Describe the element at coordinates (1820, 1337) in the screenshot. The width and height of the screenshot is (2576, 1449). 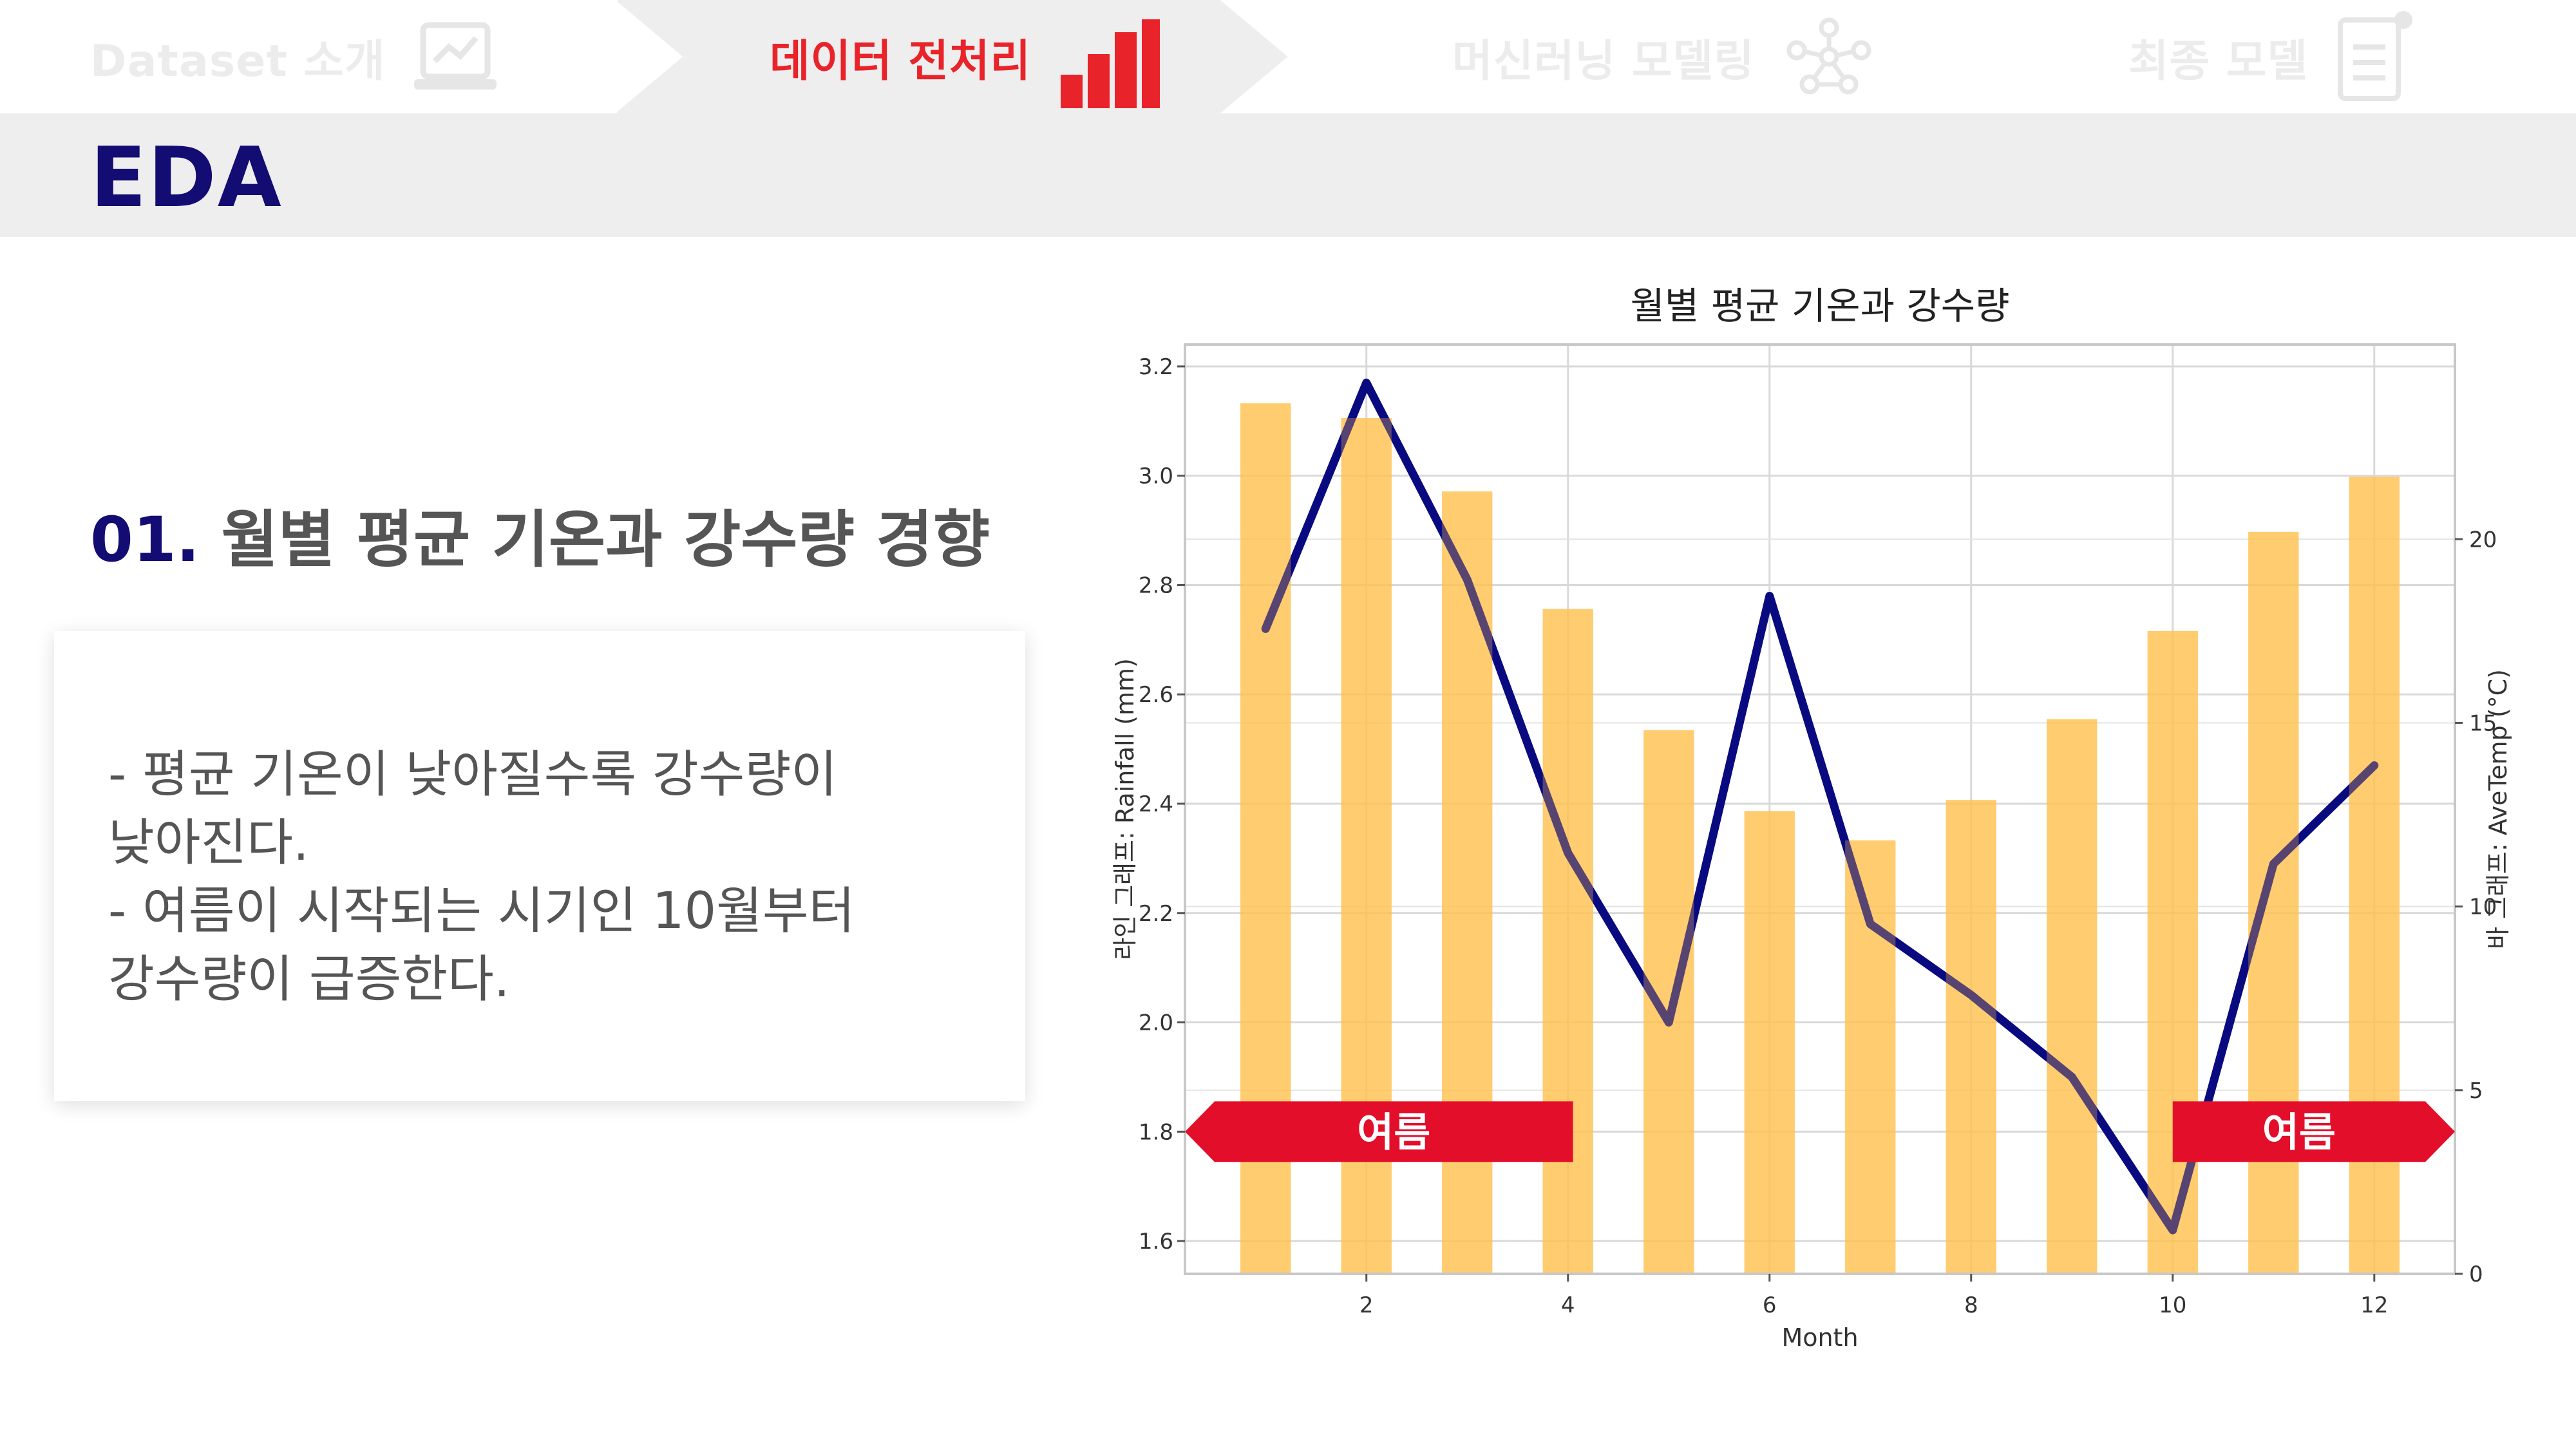
I see `x-axis-label: Month` at that location.